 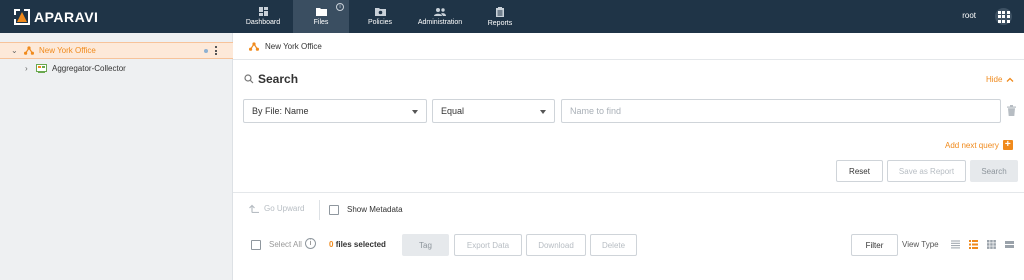 I want to click on divider, so click(x=628, y=192).